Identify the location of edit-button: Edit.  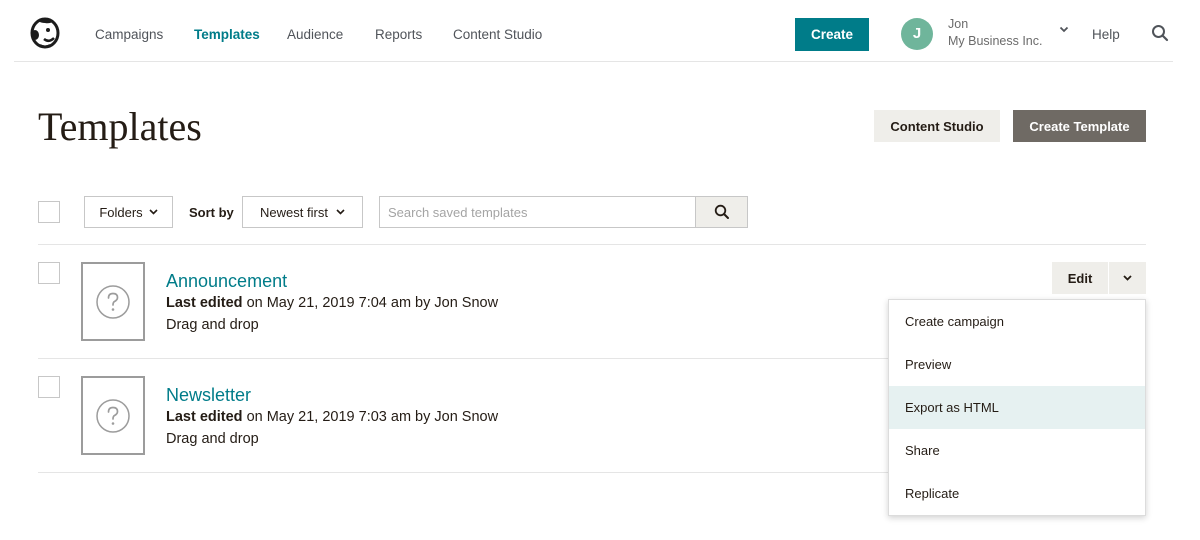
(1080, 278).